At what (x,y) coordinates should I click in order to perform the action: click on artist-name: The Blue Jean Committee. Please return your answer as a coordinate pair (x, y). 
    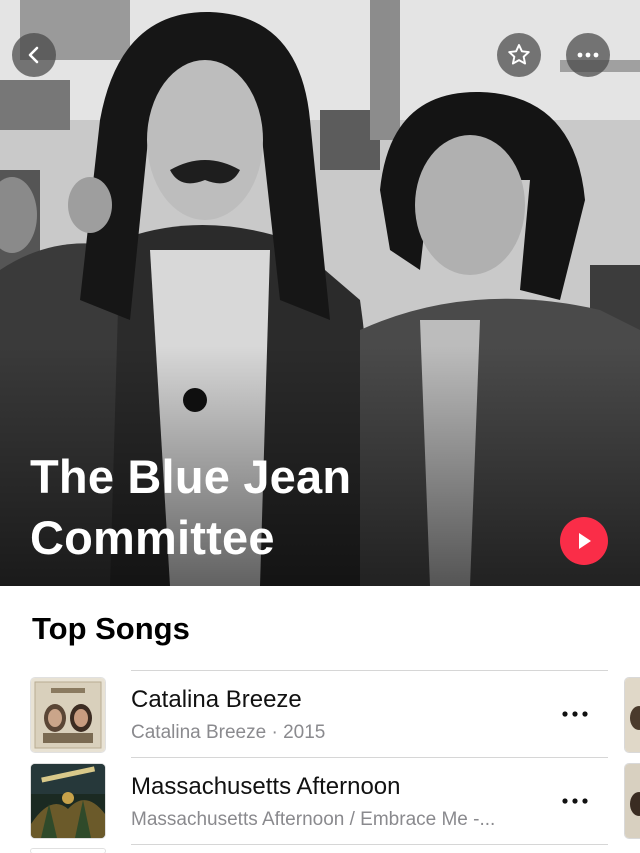
    Looking at the image, I should click on (191, 507).